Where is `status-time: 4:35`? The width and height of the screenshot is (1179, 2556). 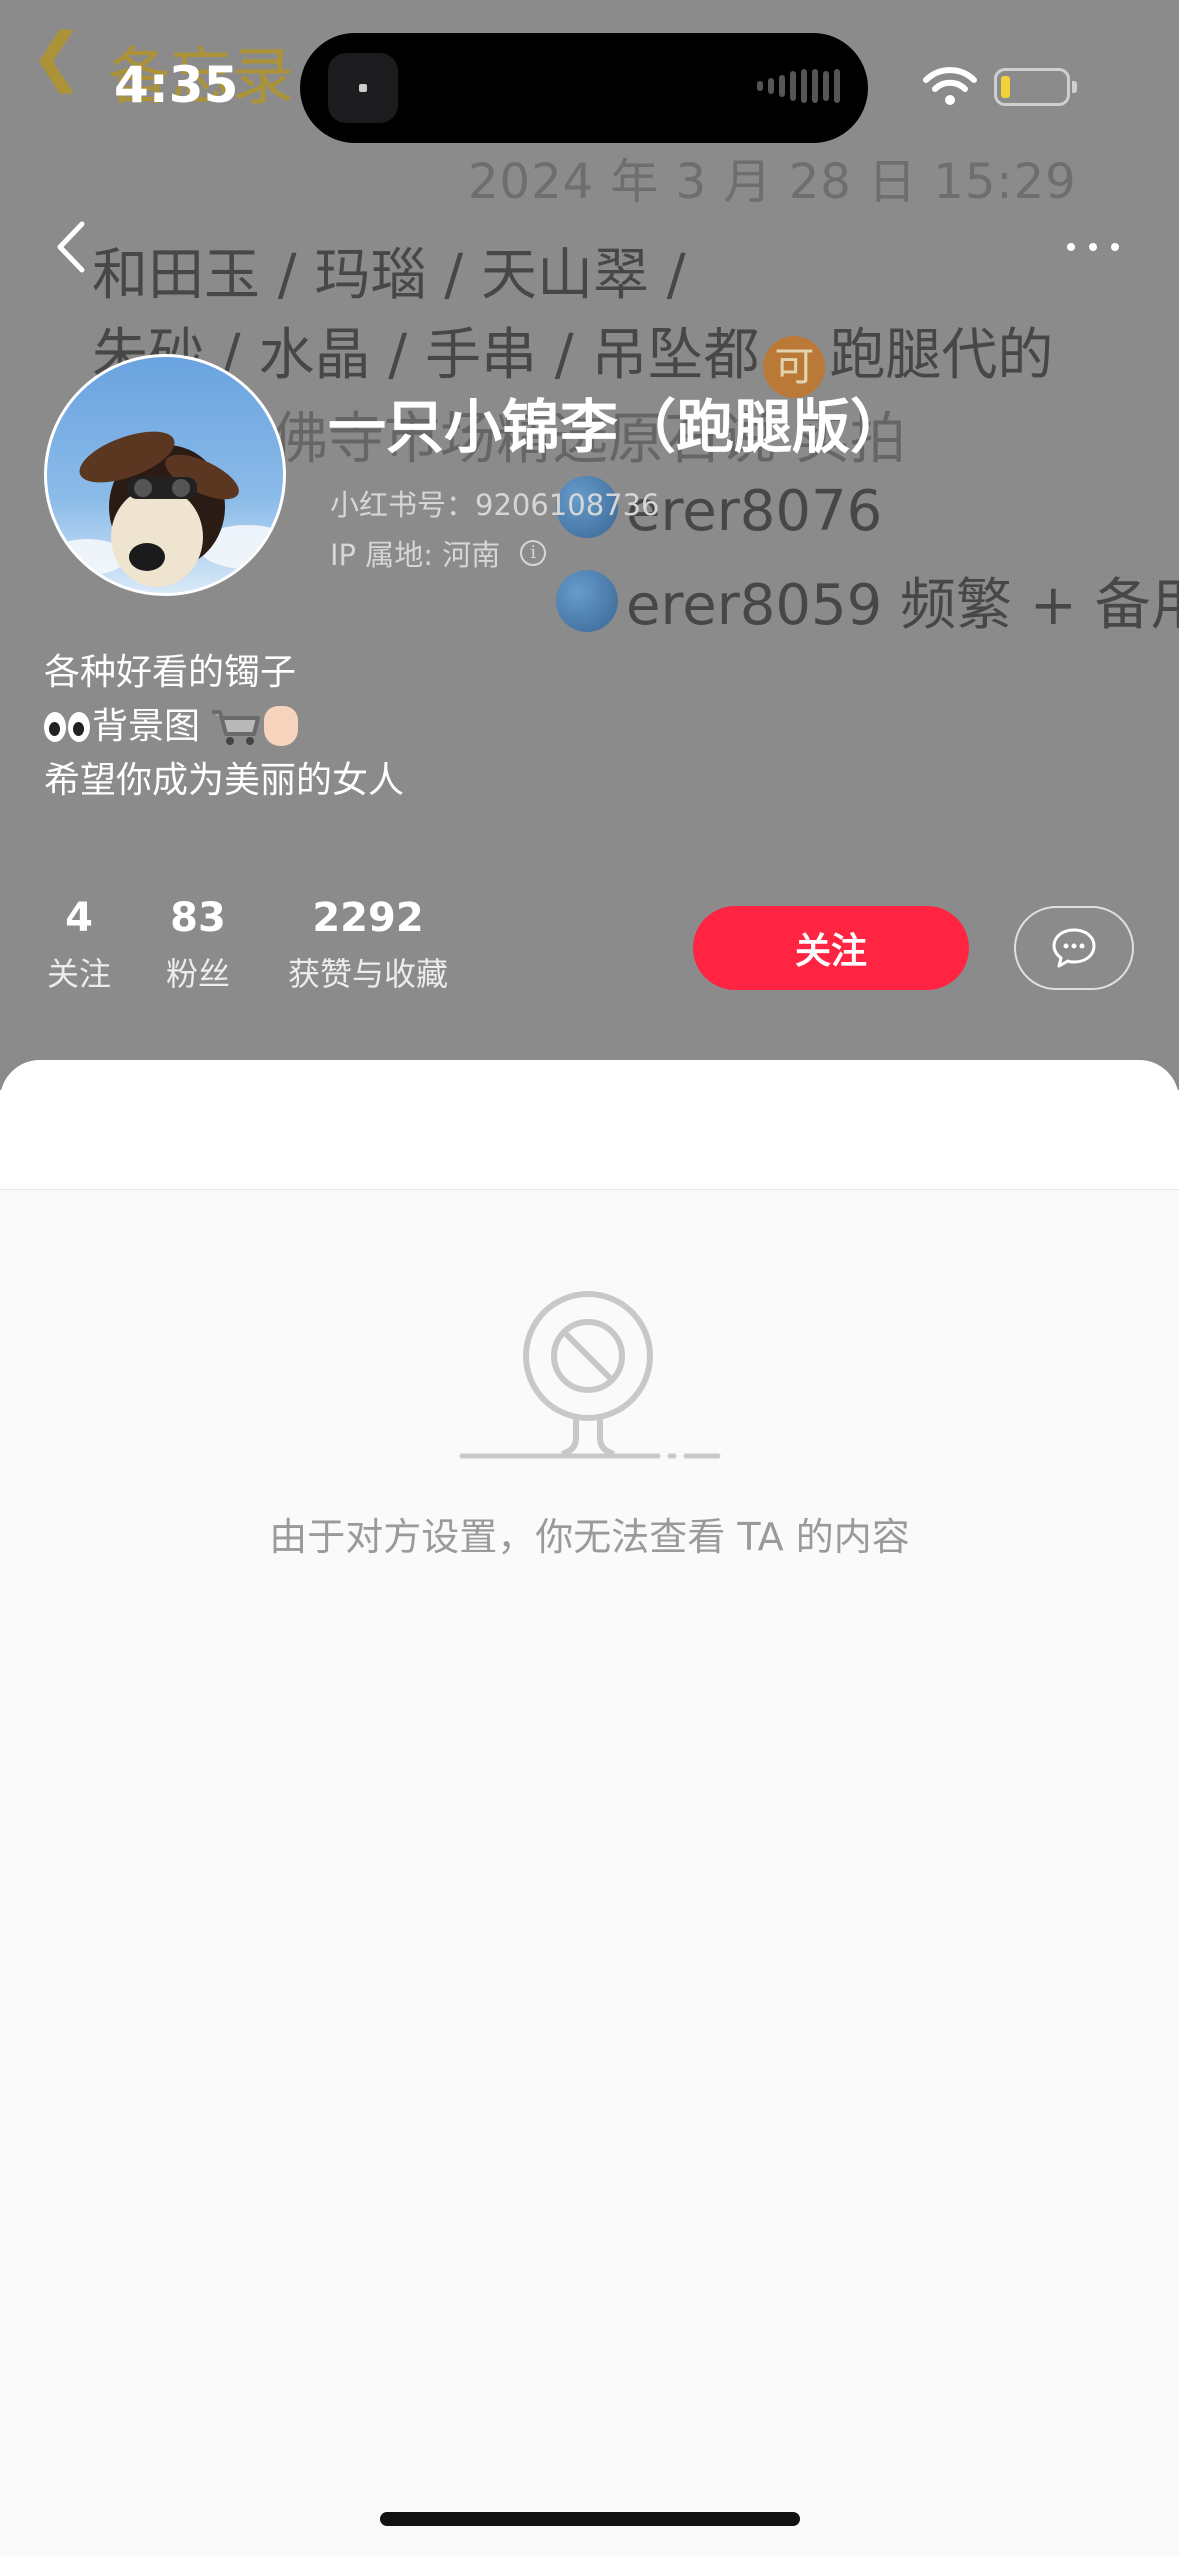
status-time: 4:35 is located at coordinates (176, 85).